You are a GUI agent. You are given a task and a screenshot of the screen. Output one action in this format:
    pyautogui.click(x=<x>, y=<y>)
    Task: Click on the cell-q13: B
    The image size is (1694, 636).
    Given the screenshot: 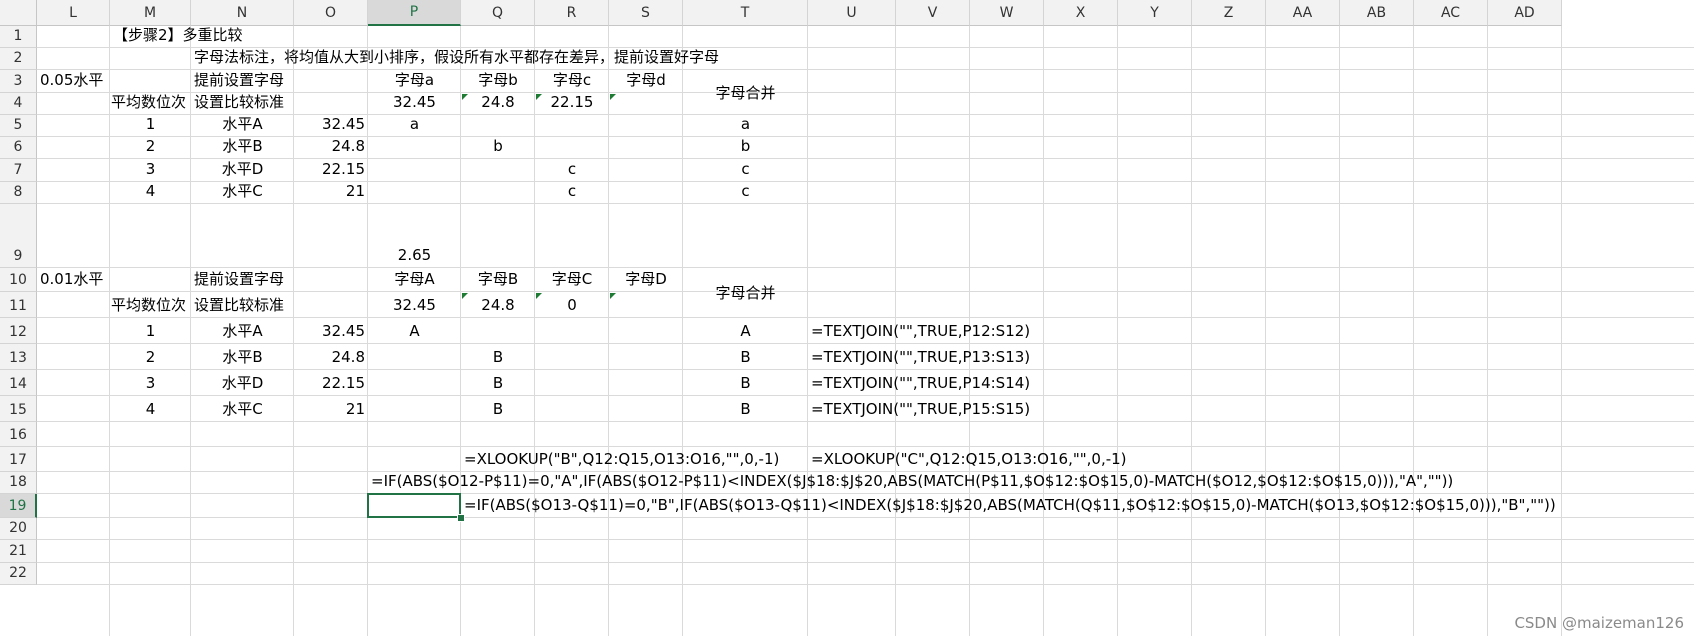 What is the action you would take?
    pyautogui.click(x=498, y=357)
    